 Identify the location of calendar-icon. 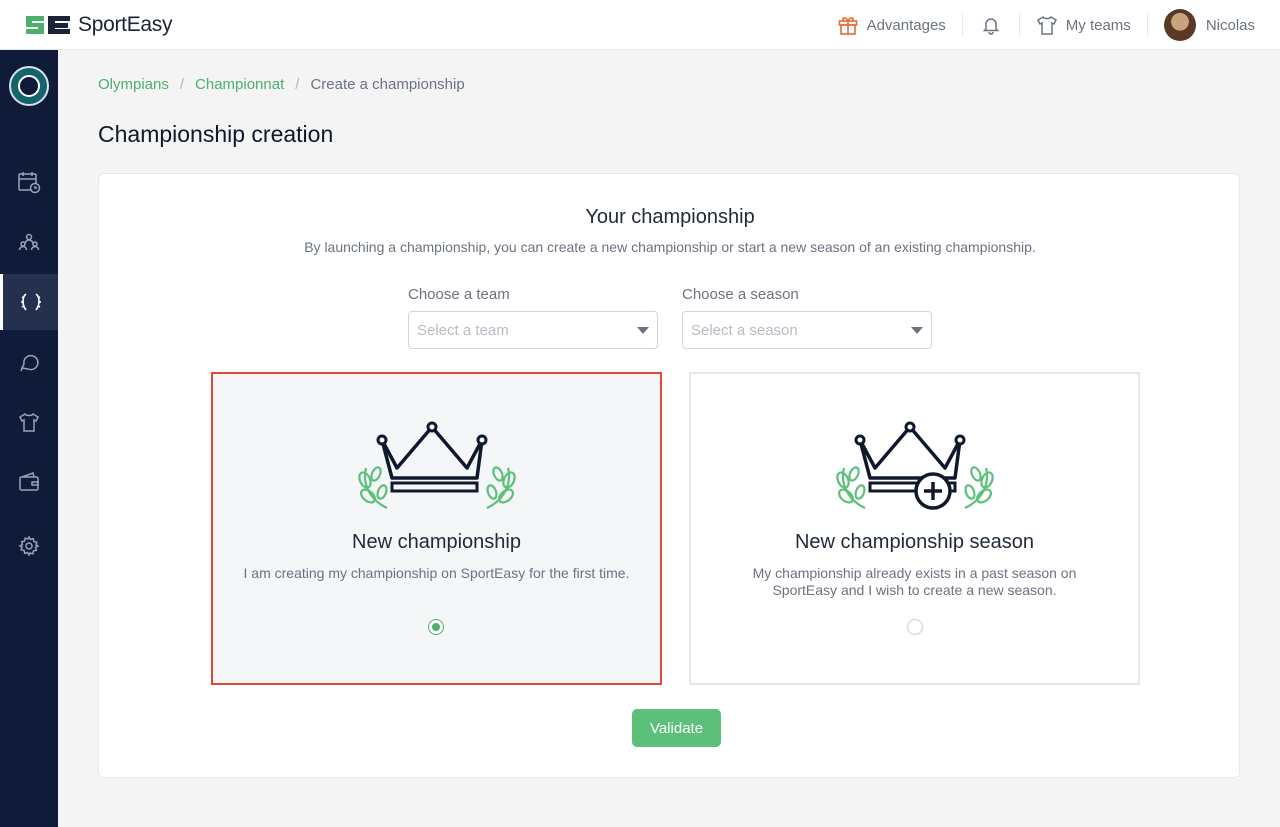
(29, 183).